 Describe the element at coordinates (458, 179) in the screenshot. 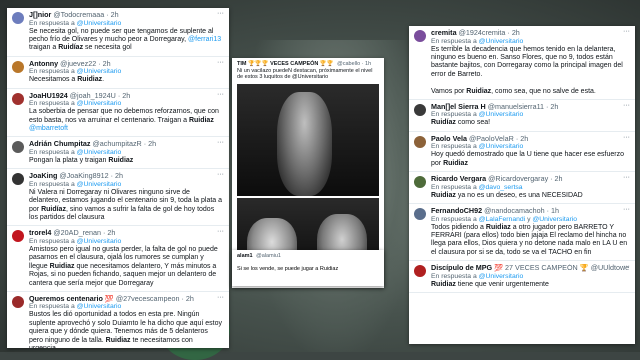

I see `author-name: Ricardo Vergara` at that location.